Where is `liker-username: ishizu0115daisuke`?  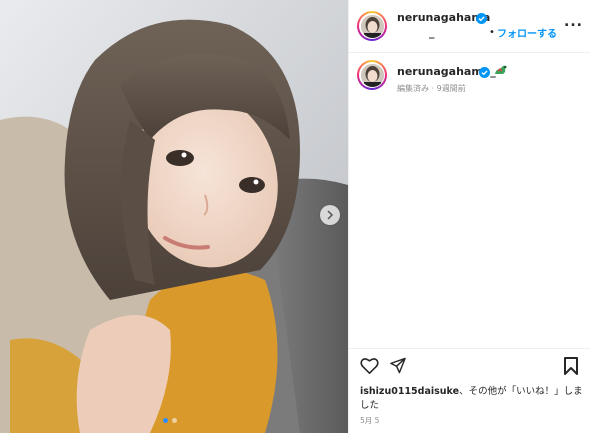 liker-username: ishizu0115daisuke is located at coordinates (409, 391).